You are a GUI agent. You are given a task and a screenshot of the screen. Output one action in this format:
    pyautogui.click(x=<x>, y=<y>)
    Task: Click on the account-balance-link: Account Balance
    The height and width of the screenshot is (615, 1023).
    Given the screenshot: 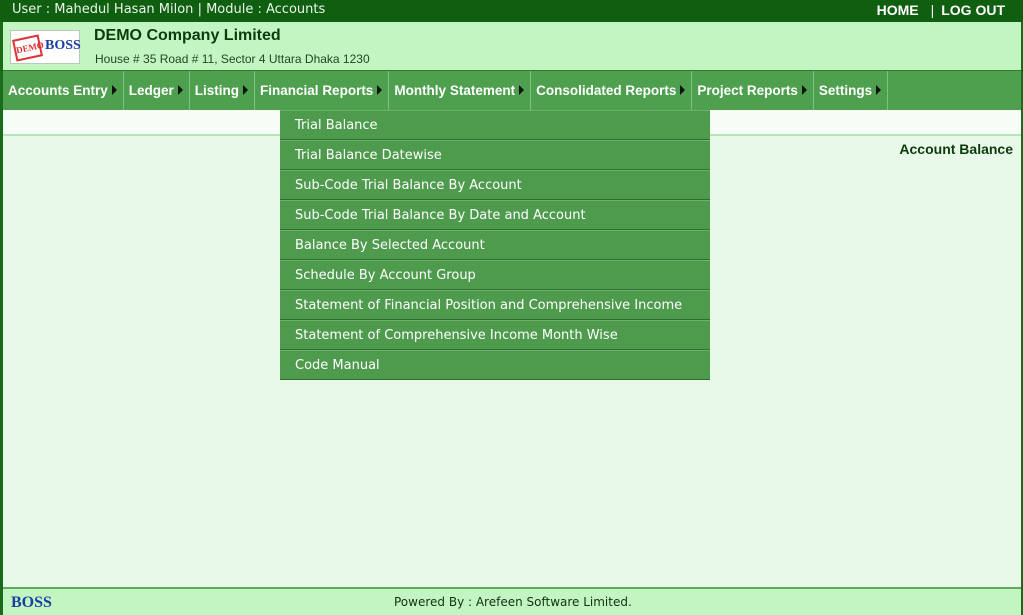 What is the action you would take?
    pyautogui.click(x=956, y=149)
    